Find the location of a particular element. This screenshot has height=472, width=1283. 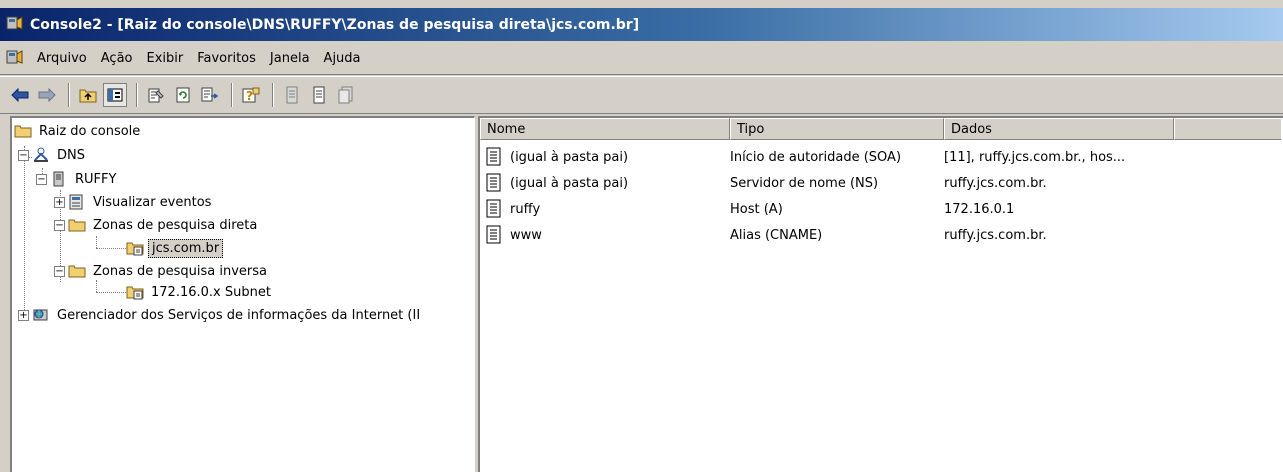

menu-favoritos: Favoritos is located at coordinates (226, 58).